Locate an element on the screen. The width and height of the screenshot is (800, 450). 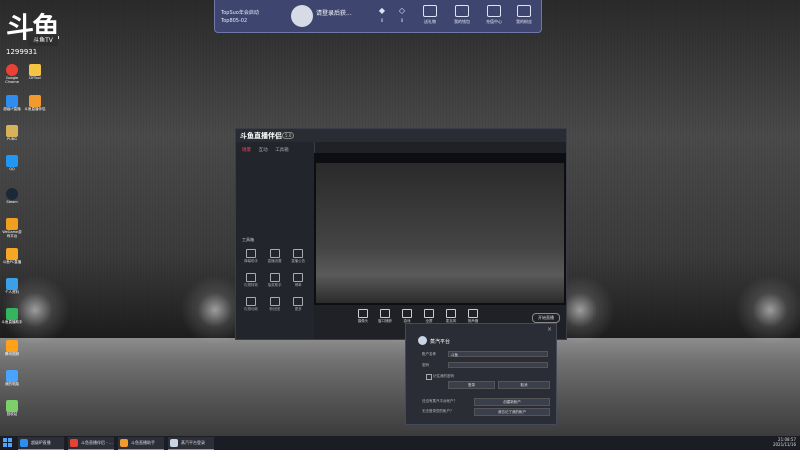
banner-line-1: TopSuo年会启动 is located at coordinates (240, 13).